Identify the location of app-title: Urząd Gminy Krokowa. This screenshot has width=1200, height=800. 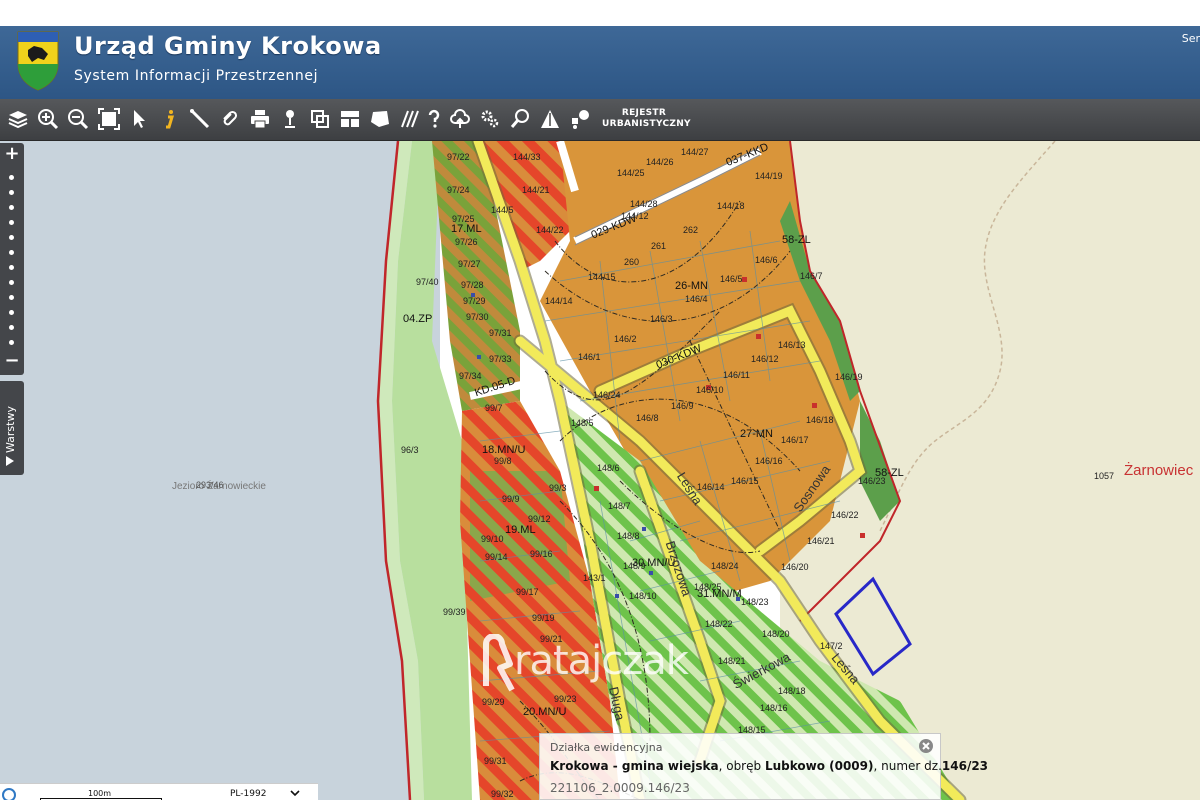
(228, 46).